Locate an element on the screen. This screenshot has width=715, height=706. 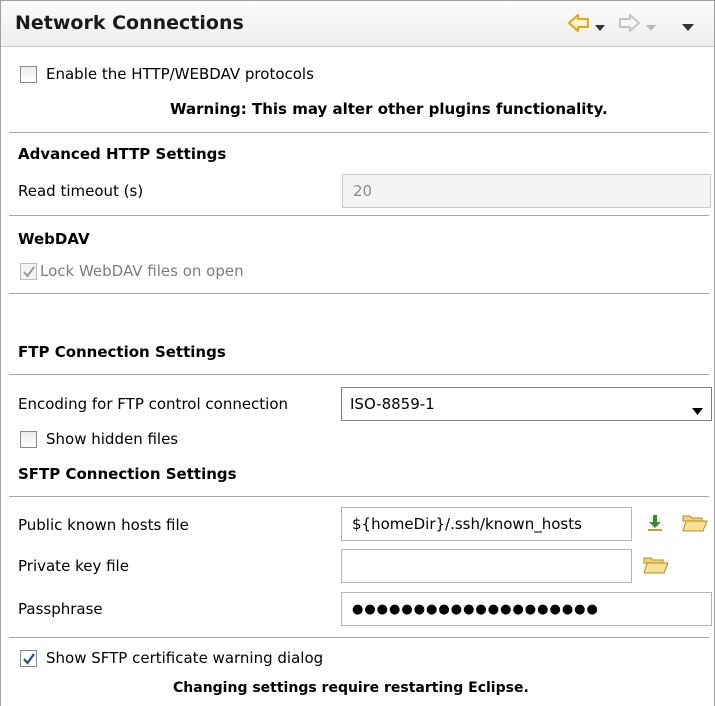
back-arrow-icon is located at coordinates (579, 25).